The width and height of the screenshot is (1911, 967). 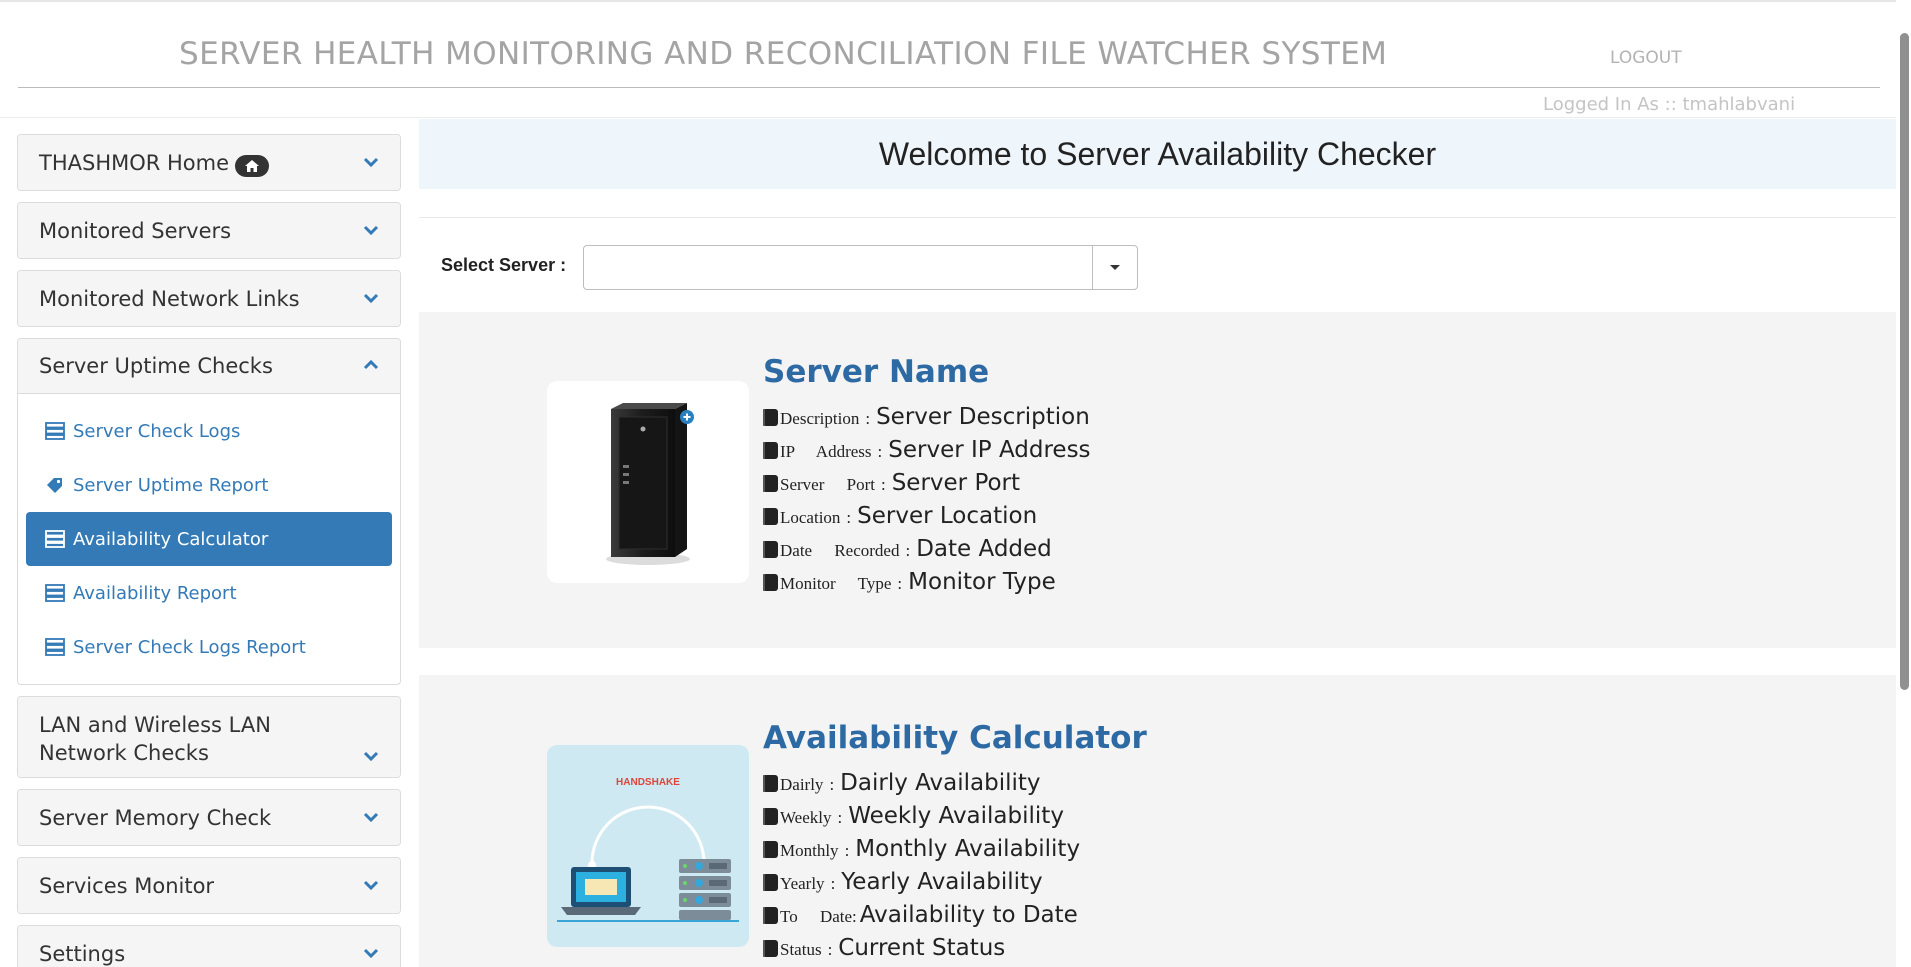 I want to click on submenu-item-label: Availability Calculator, so click(x=171, y=539).